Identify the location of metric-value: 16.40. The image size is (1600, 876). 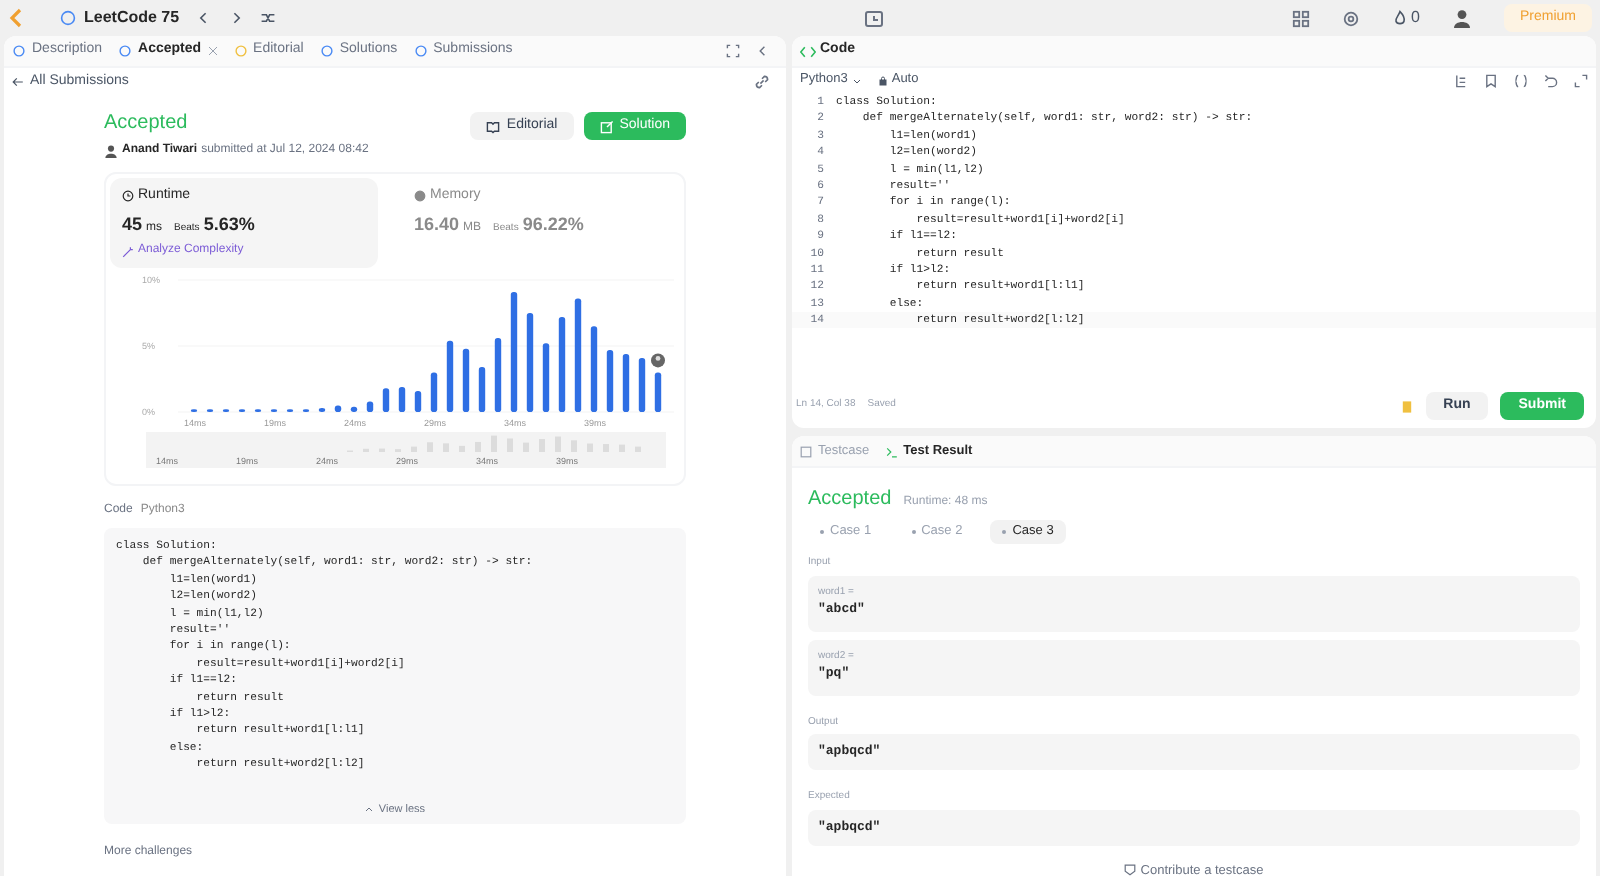
(437, 224).